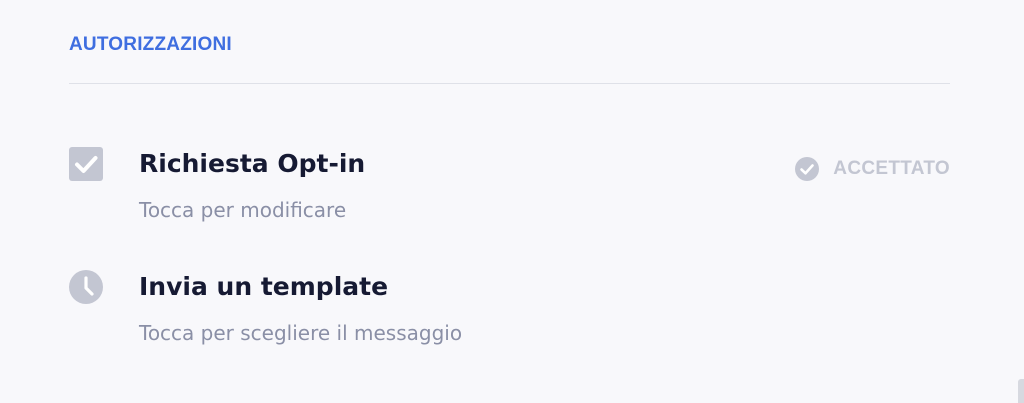  I want to click on check-circle-icon, so click(807, 169).